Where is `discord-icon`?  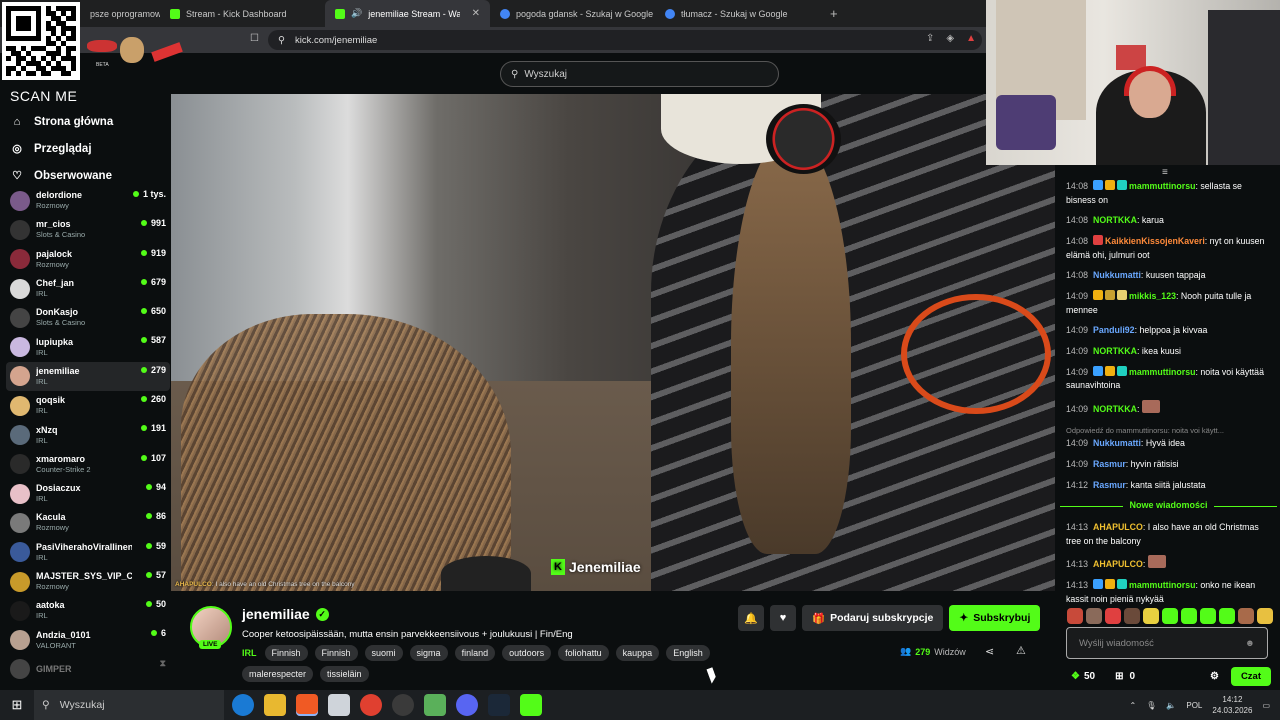
discord-icon is located at coordinates (467, 705).